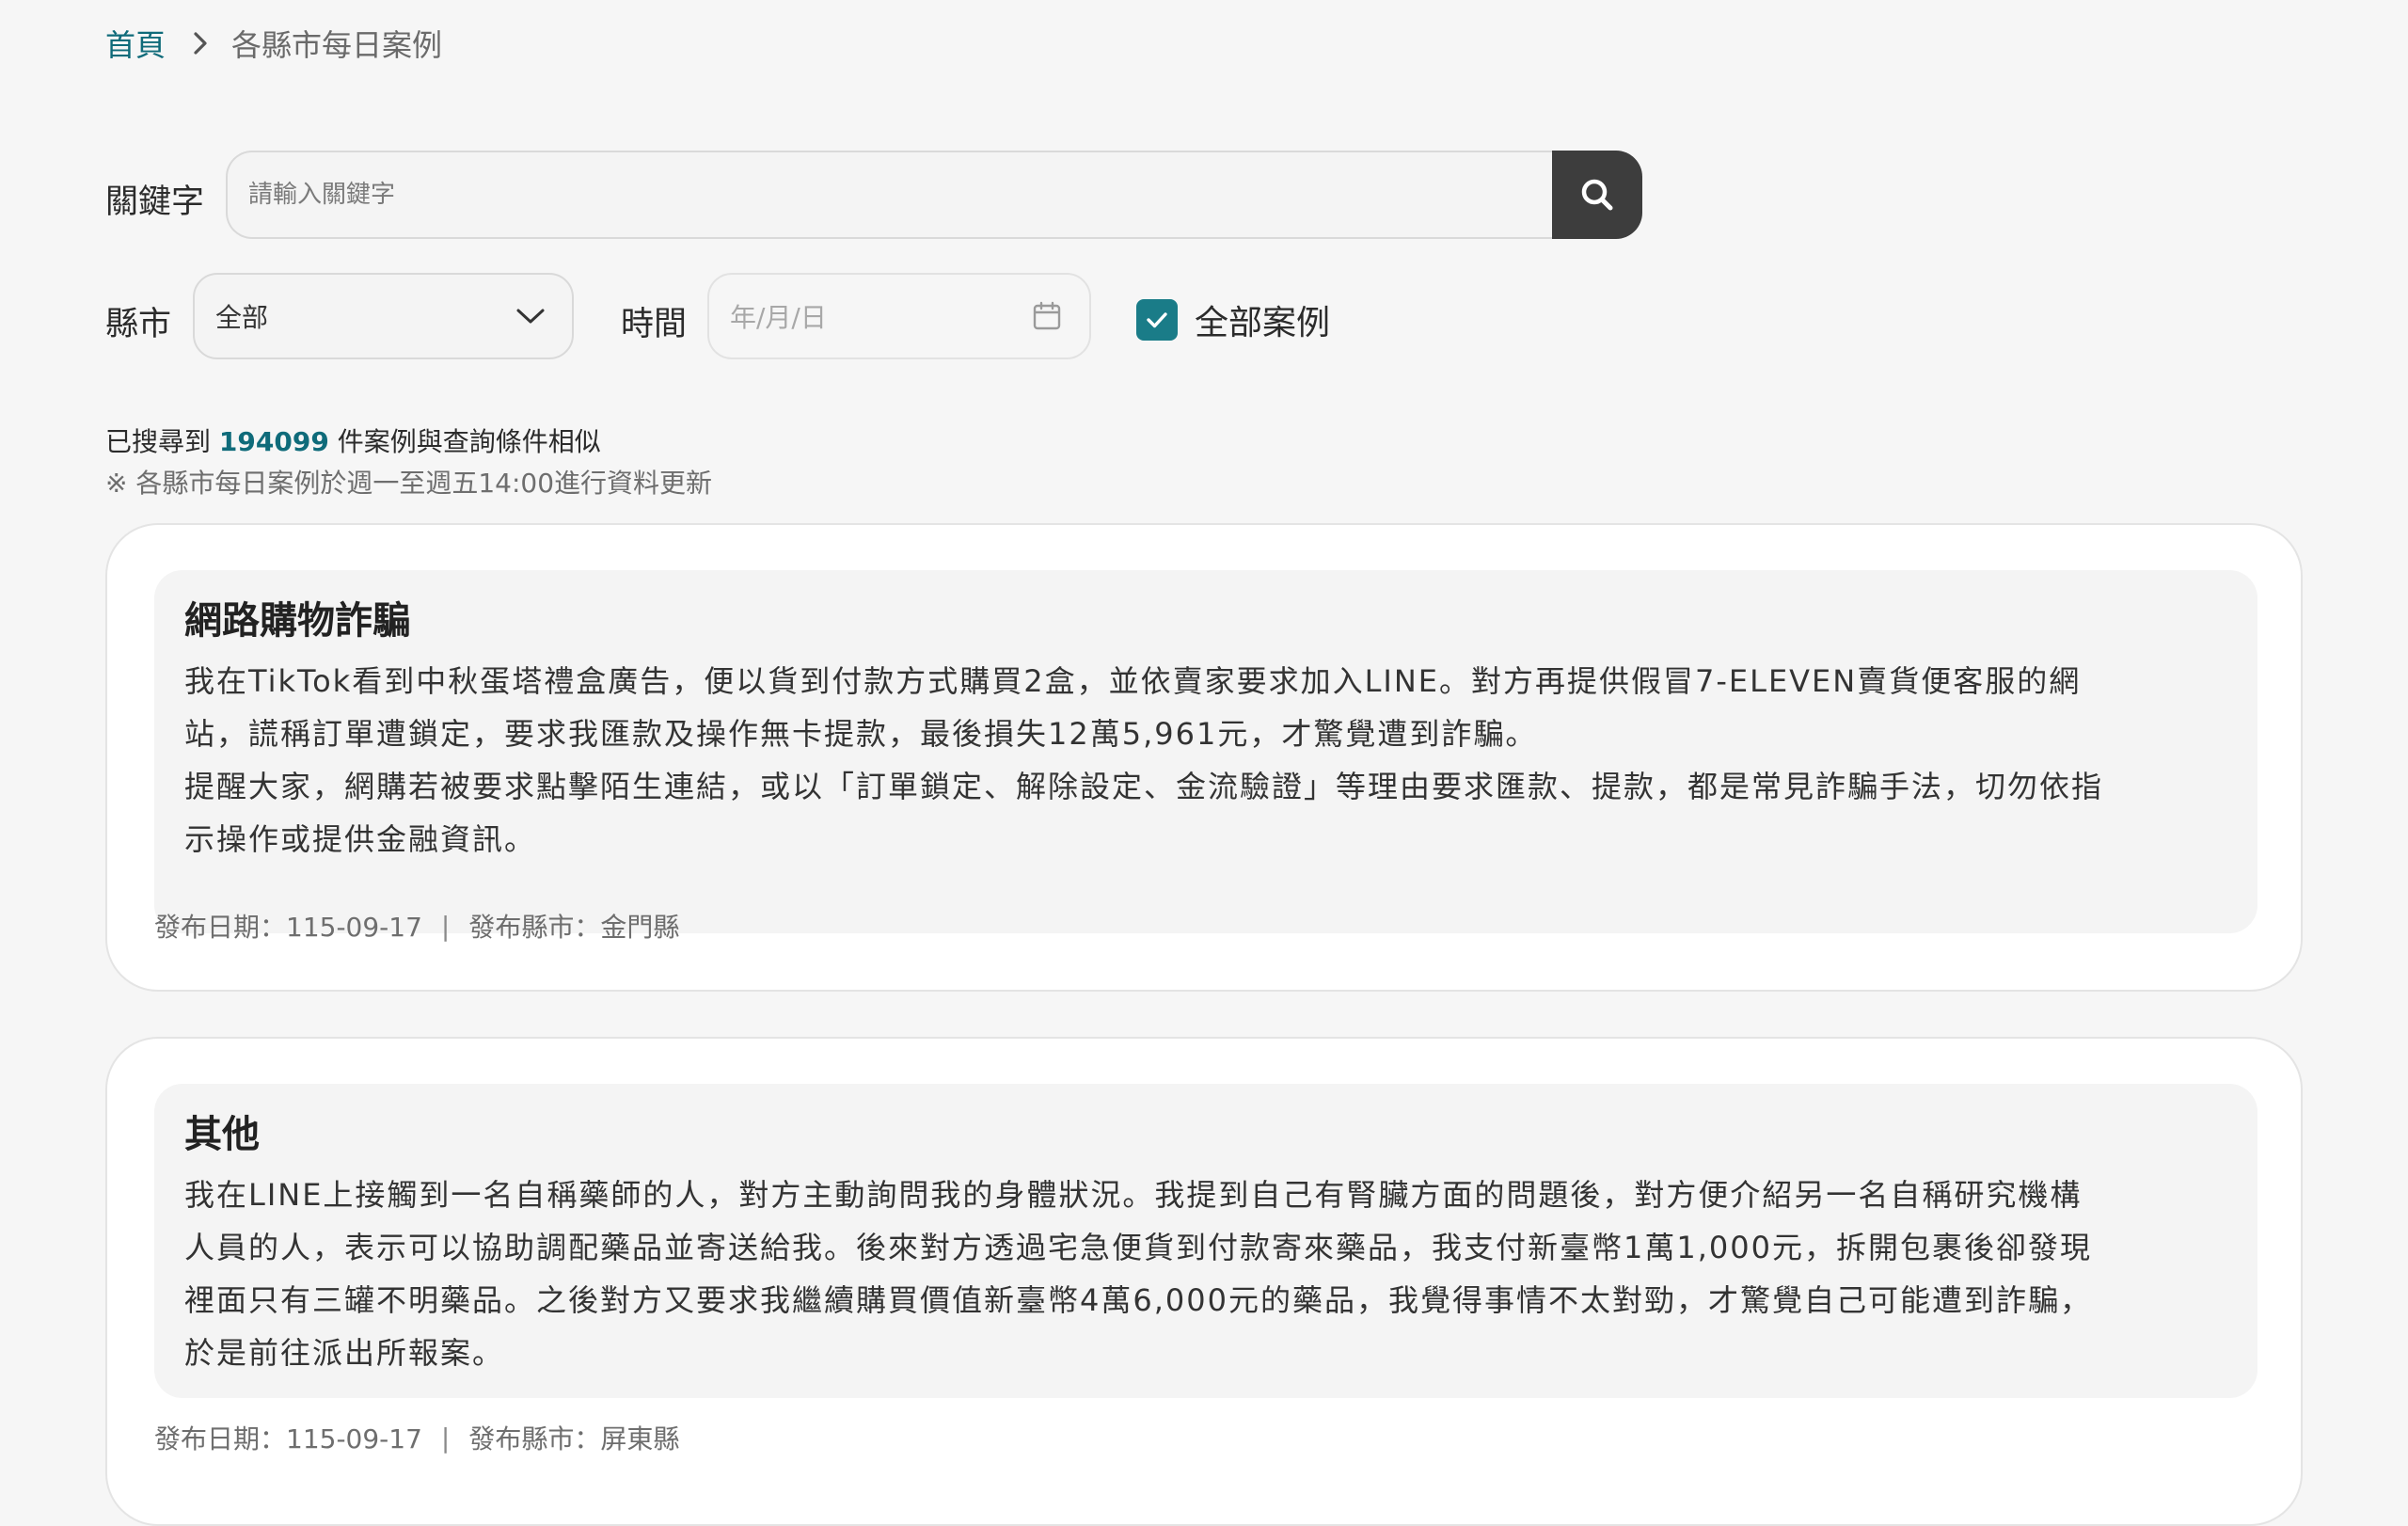  What do you see at coordinates (574, 927) in the screenshot?
I see `case-publish-county: 發布縣市：金門縣` at bounding box center [574, 927].